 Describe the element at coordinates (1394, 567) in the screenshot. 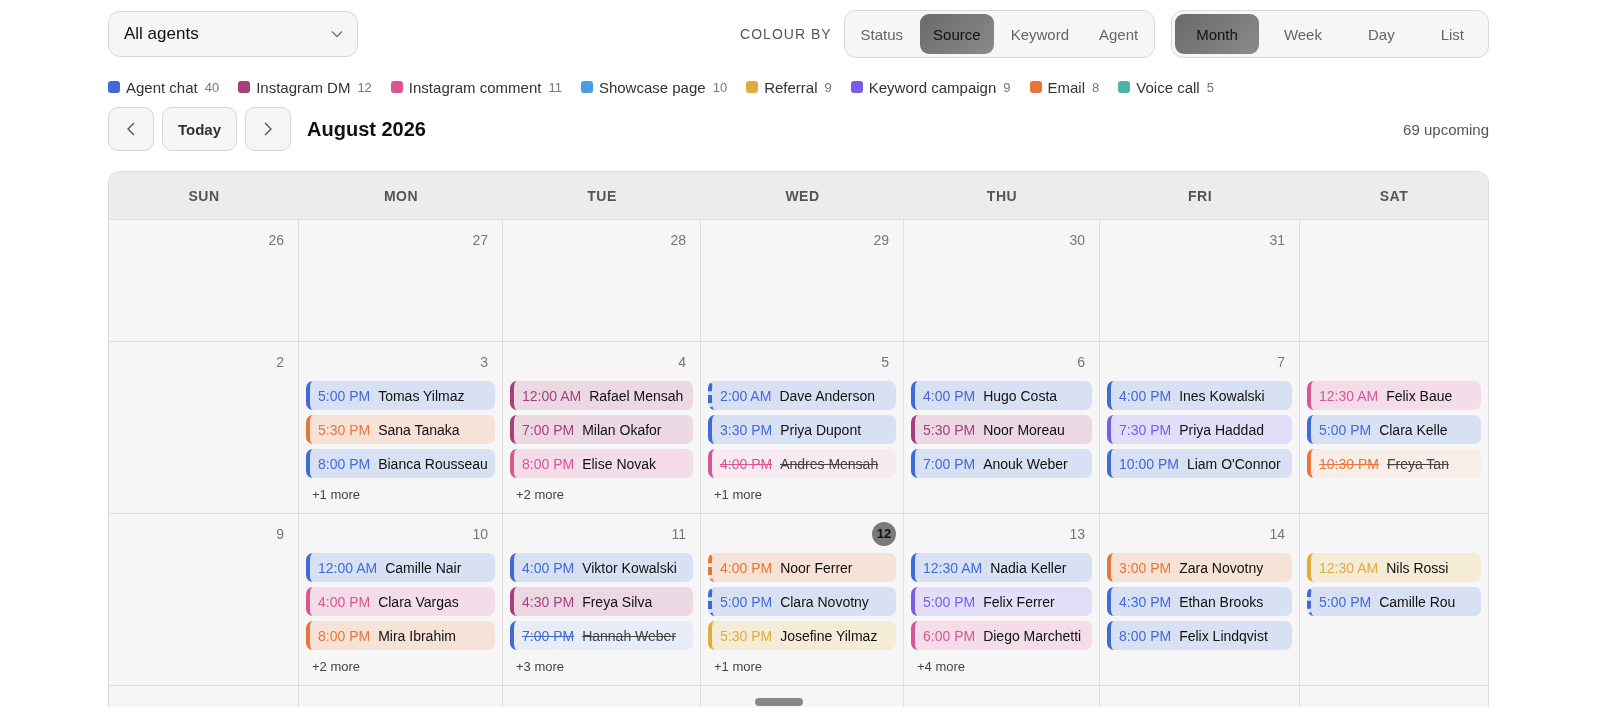

I see `event-chip: 12:30 AM Nils Rossi` at that location.